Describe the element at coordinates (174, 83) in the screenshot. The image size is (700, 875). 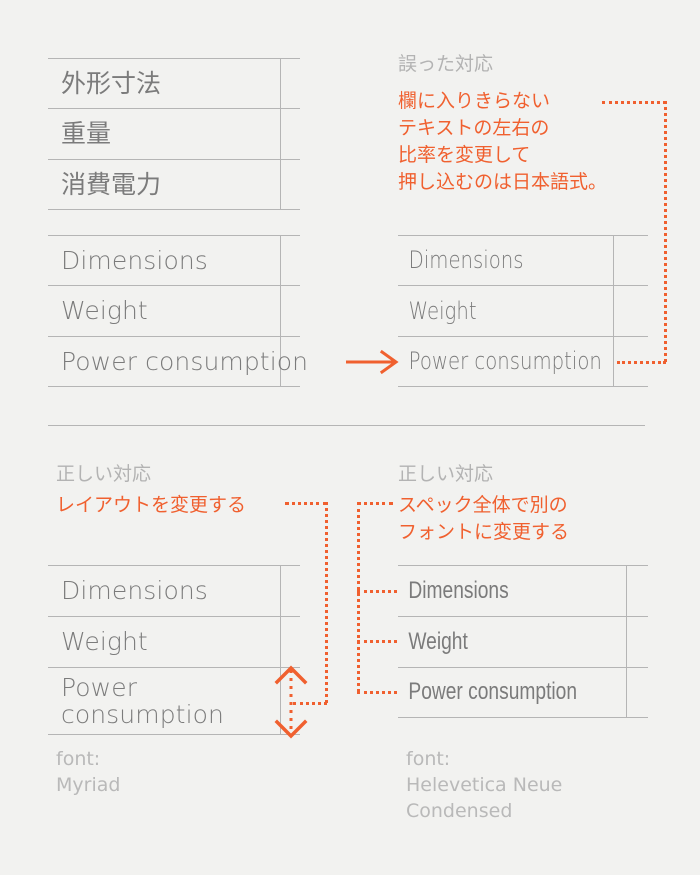
I see `table-row: 外形寸法` at that location.